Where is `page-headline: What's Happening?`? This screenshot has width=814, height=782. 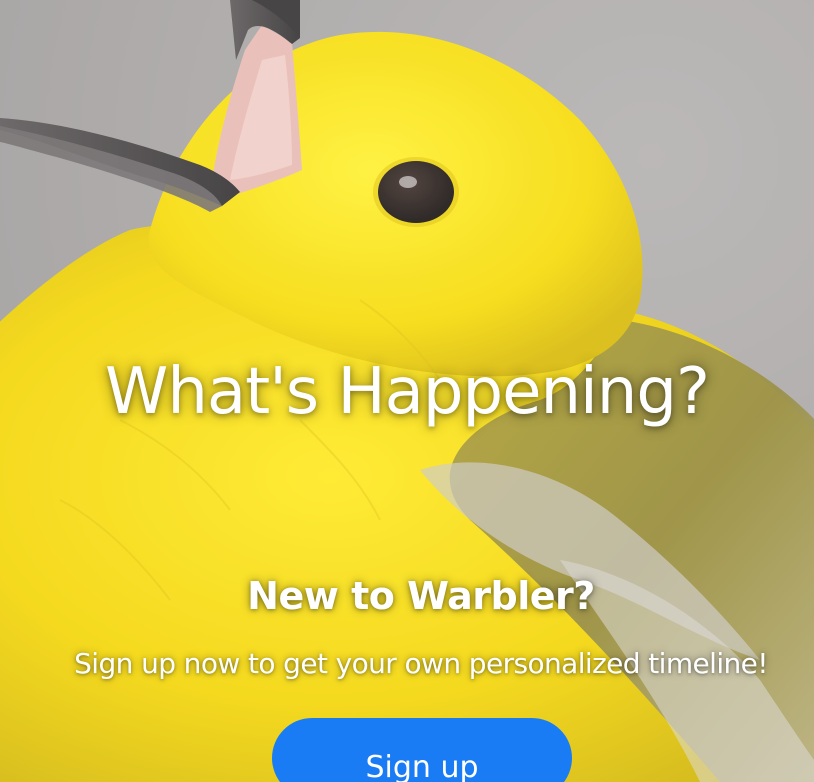
page-headline: What's Happening? is located at coordinates (407, 392).